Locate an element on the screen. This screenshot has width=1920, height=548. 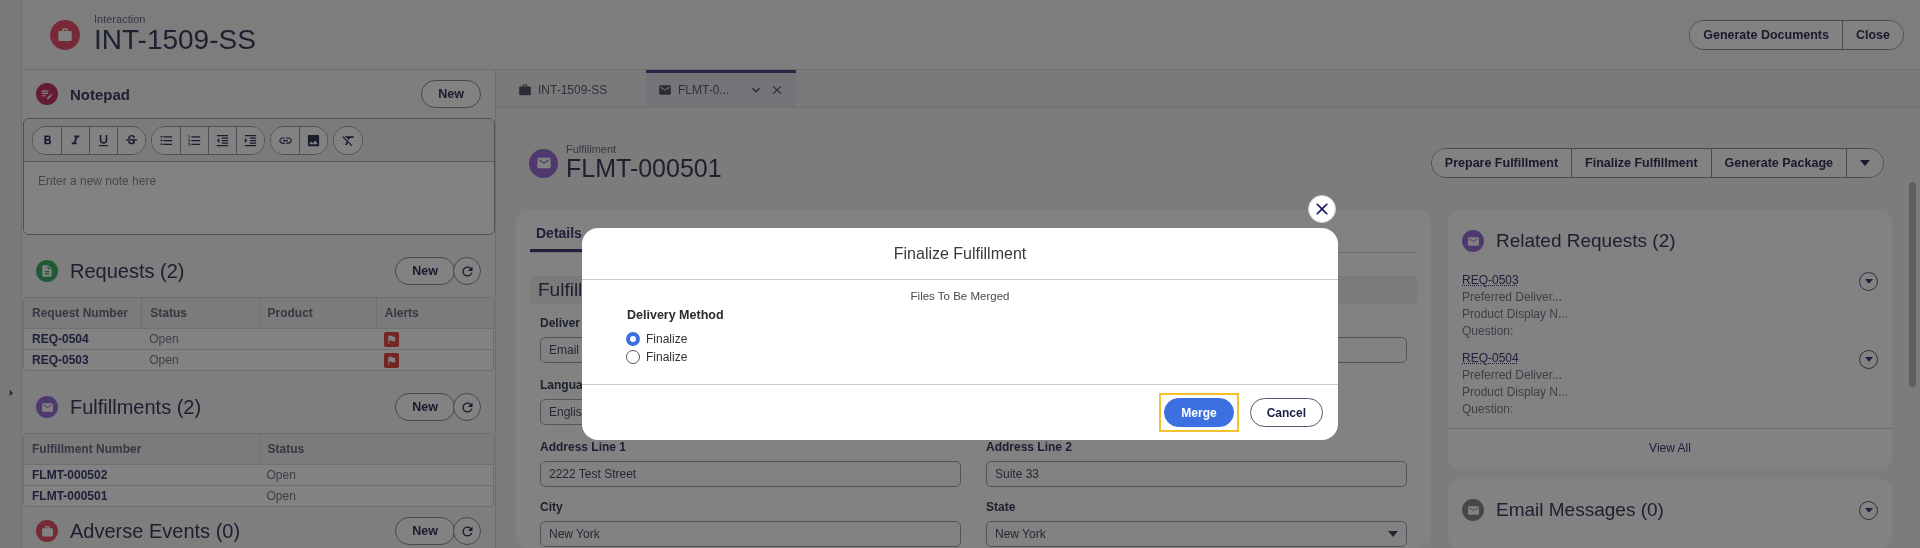
notepad-icon is located at coordinates (47, 94).